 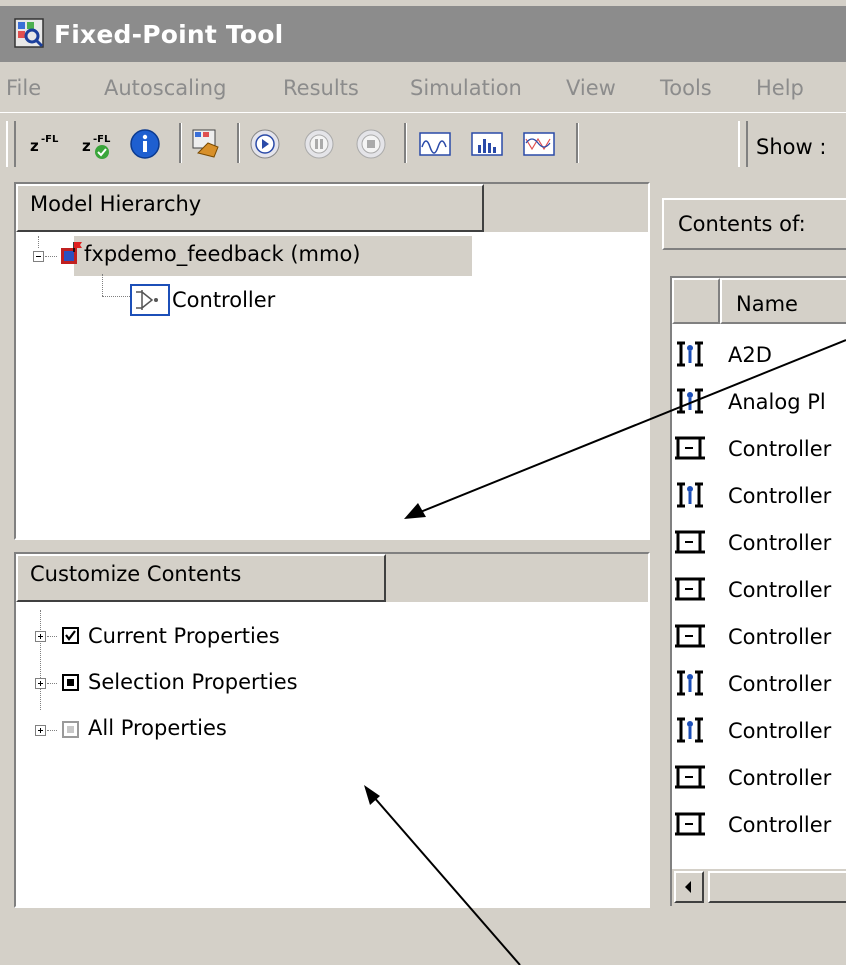 I want to click on app-icon, so click(x=29, y=33).